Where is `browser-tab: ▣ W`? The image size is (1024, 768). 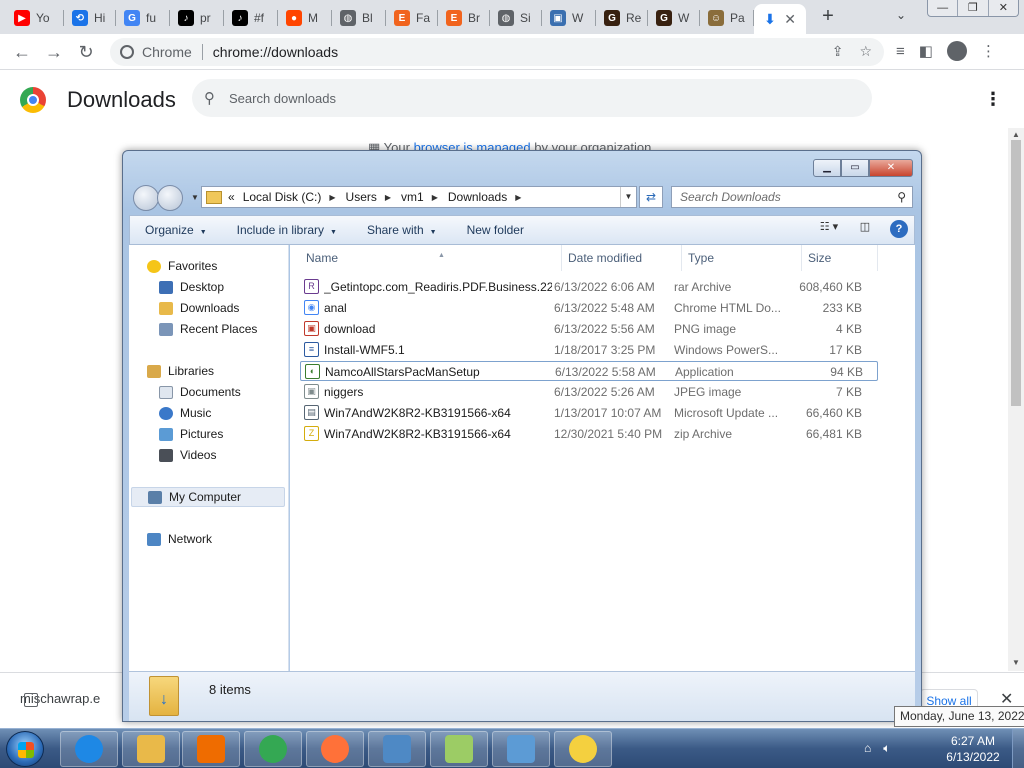 browser-tab: ▣ W is located at coordinates (569, 18).